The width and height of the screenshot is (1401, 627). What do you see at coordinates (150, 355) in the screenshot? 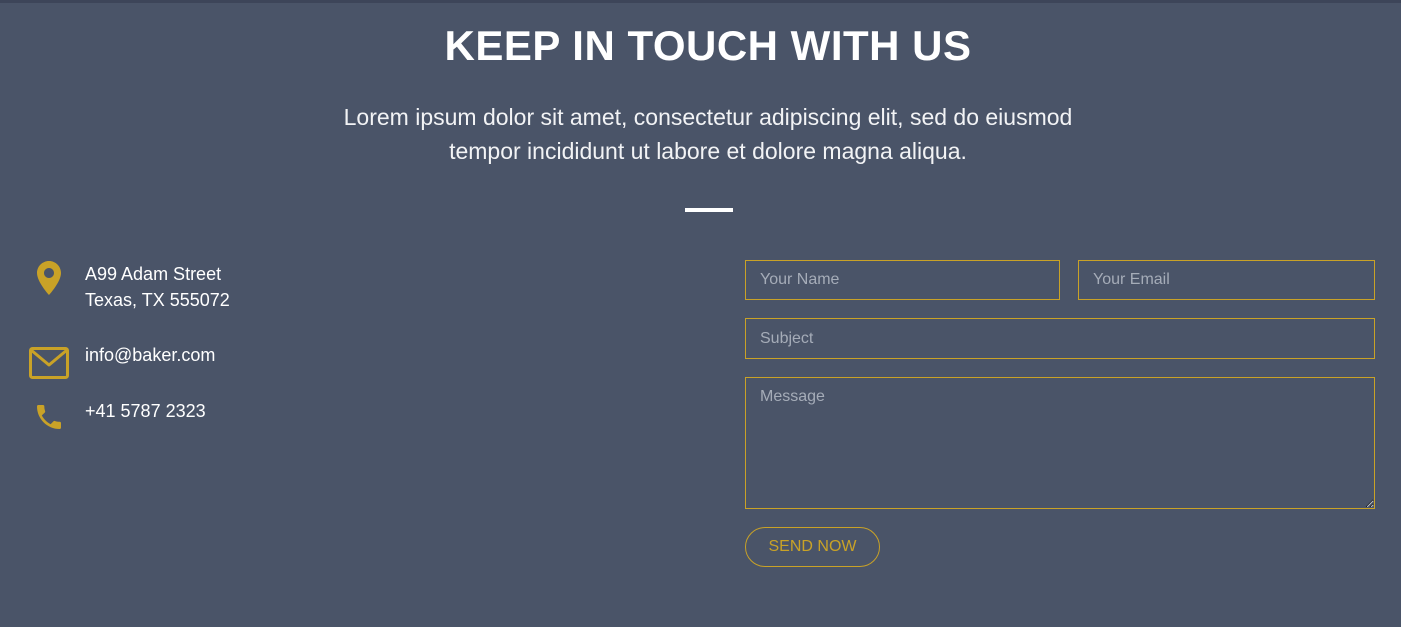
I see `email-link: info@baker.com` at bounding box center [150, 355].